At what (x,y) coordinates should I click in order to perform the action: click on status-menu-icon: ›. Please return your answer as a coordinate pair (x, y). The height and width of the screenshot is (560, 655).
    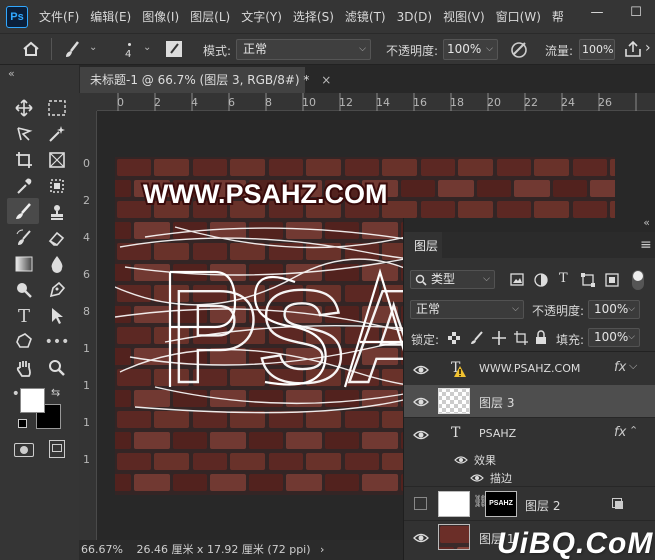
    Looking at the image, I should click on (322, 549).